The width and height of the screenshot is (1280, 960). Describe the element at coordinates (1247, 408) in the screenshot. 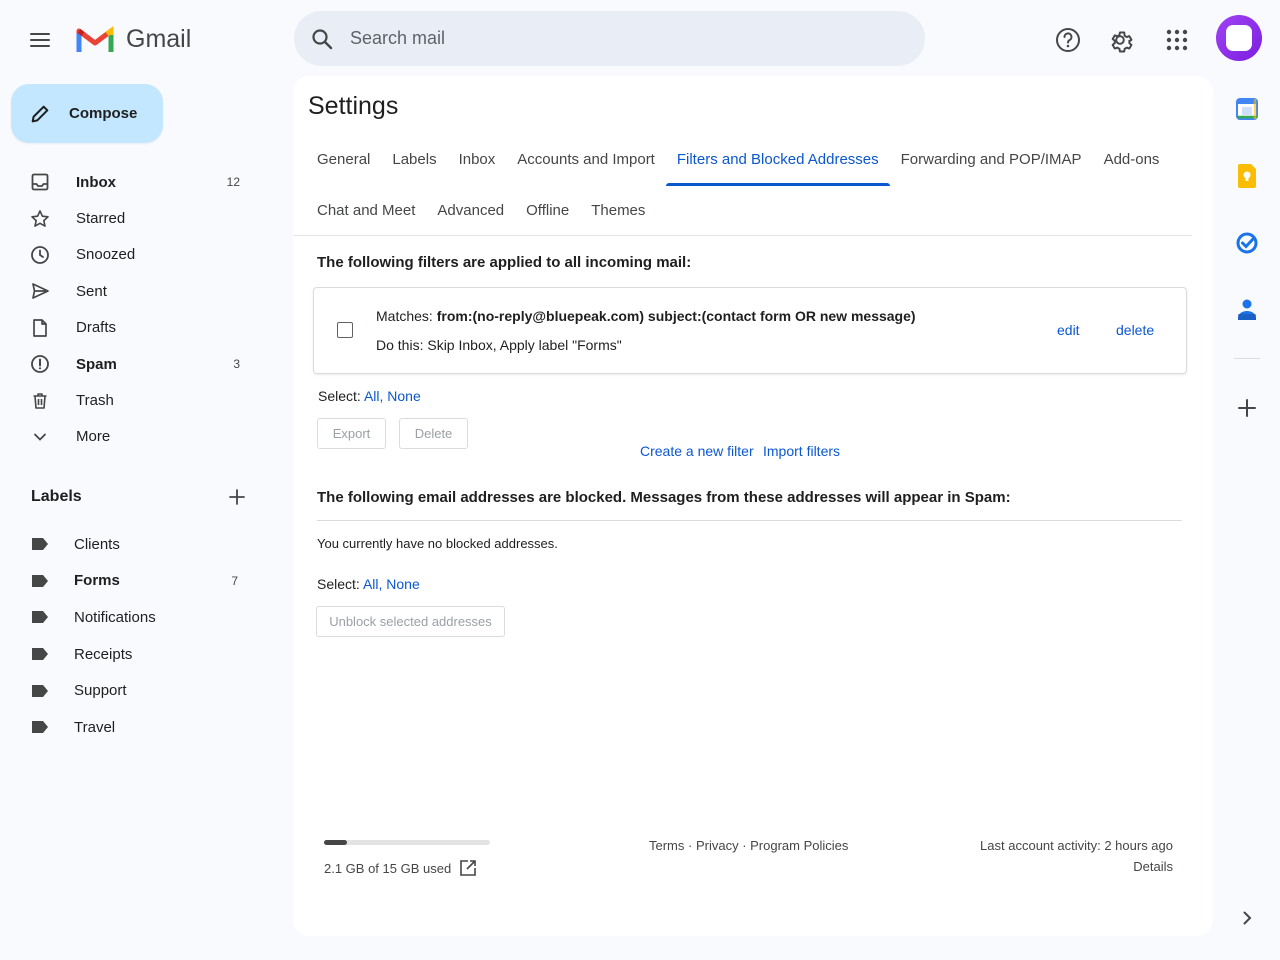

I see `get-add-ons-button` at that location.